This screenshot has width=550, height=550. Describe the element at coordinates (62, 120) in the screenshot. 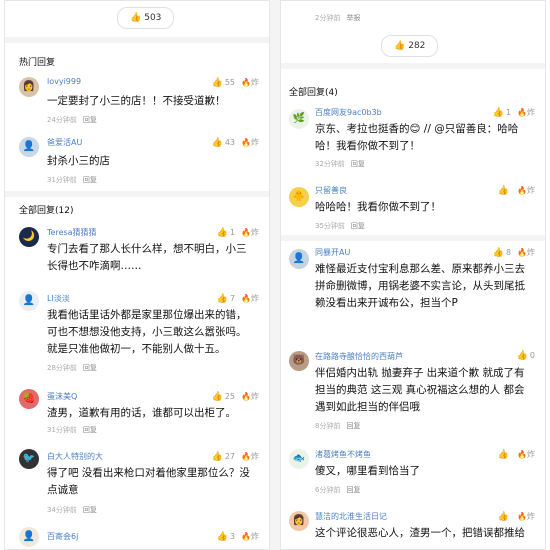

I see `comment-time: 24分钟前` at that location.